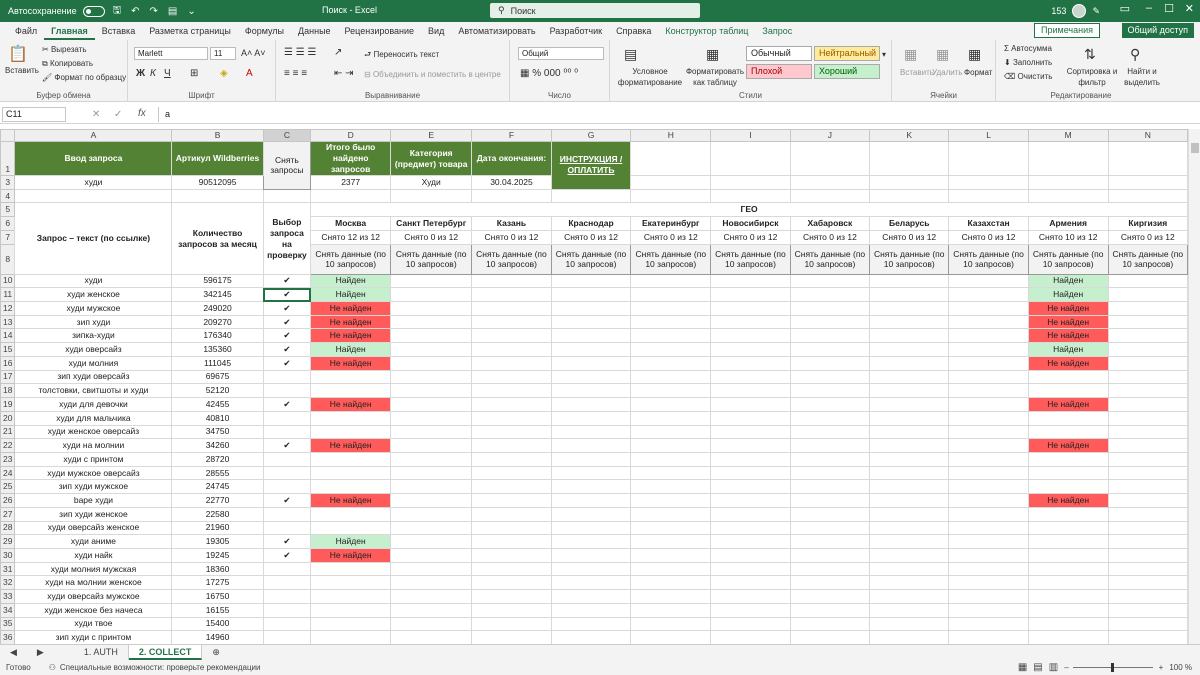 Image resolution: width=1200 pixels, height=675 pixels. Describe the element at coordinates (917, 72) in the screenshot. I see `insert-cells-button: Вставить` at that location.